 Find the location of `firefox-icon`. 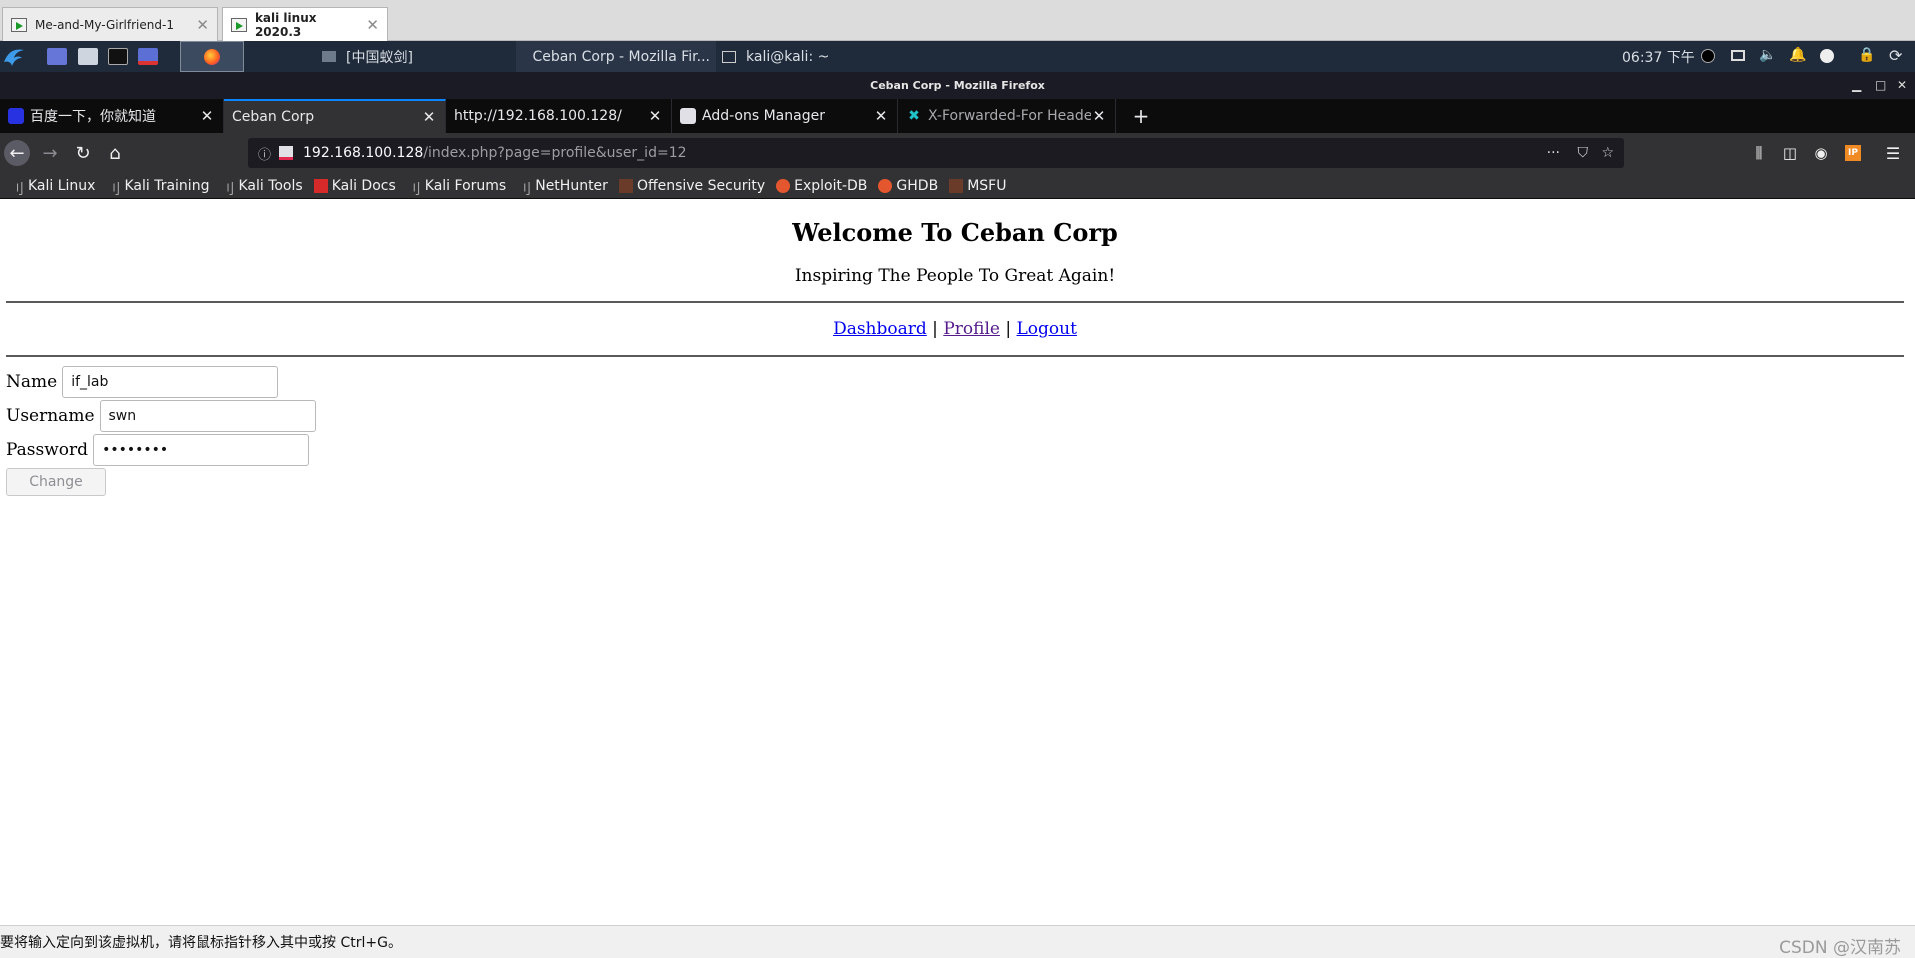

firefox-icon is located at coordinates (212, 56).